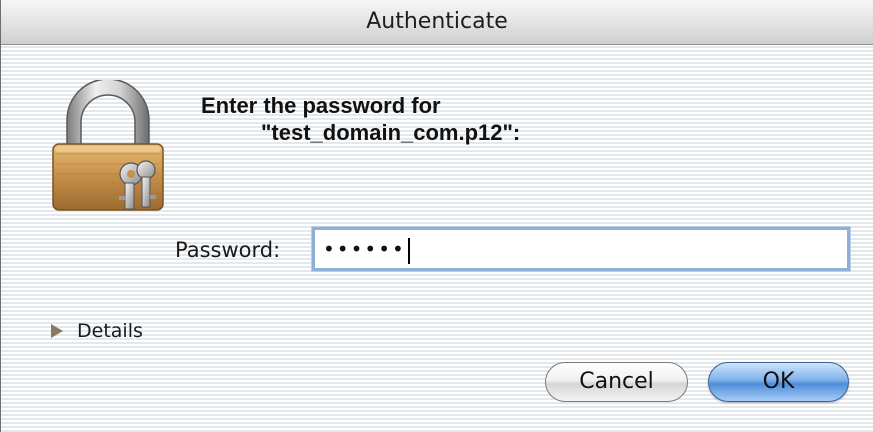  What do you see at coordinates (391, 132) in the screenshot?
I see `prompt-line-2: "test_domain_com.p12":` at bounding box center [391, 132].